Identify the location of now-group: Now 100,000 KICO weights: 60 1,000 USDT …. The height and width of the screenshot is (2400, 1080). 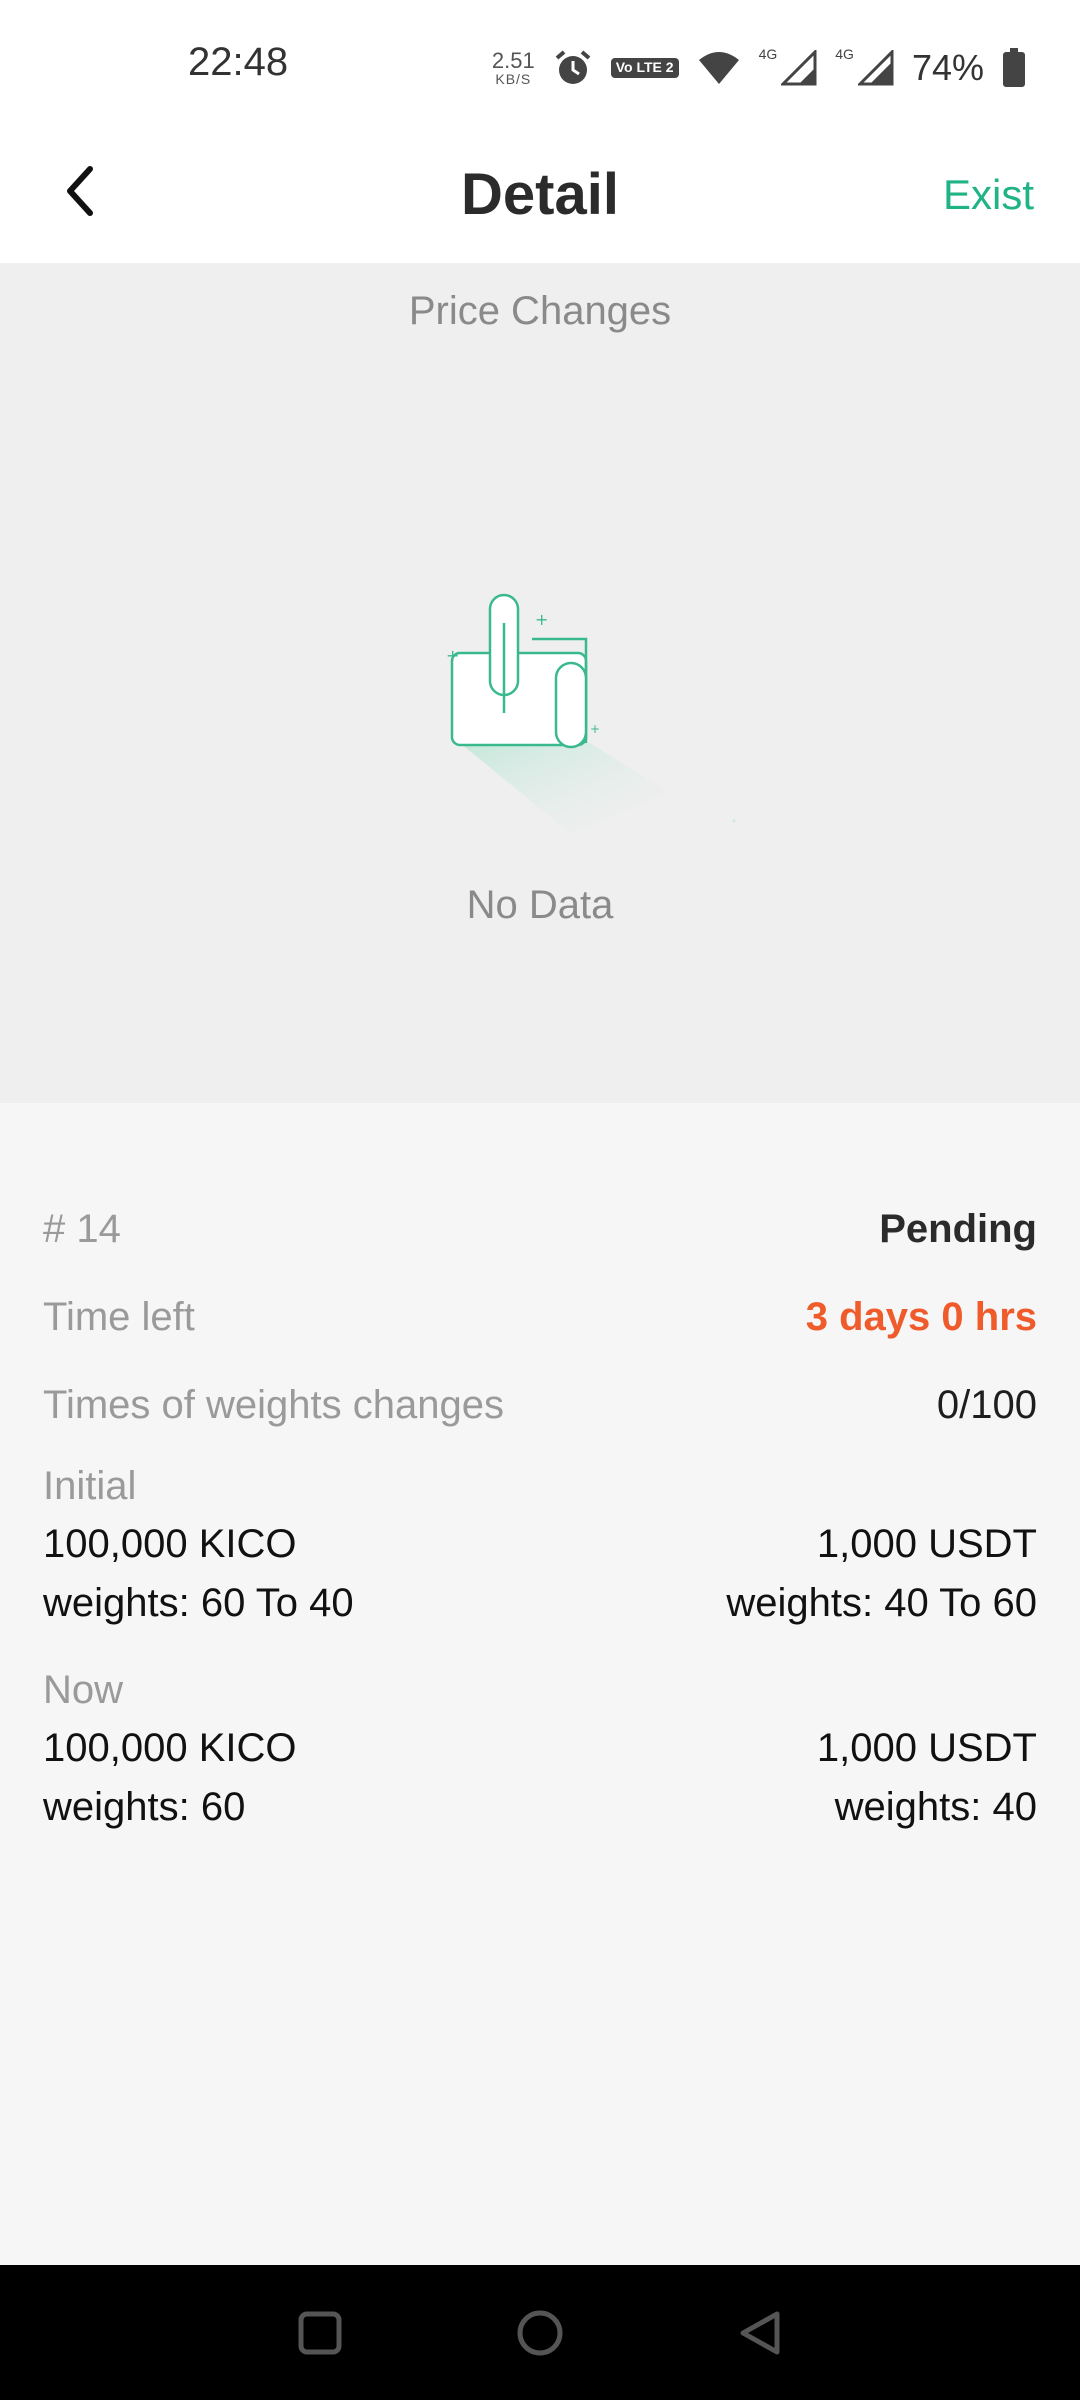
(540, 1749).